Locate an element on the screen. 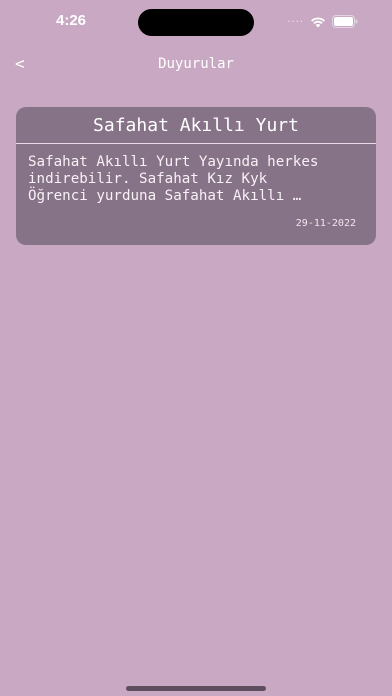 The height and width of the screenshot is (696, 392). status-bar: 4:26 ···· is located at coordinates (196, 22).